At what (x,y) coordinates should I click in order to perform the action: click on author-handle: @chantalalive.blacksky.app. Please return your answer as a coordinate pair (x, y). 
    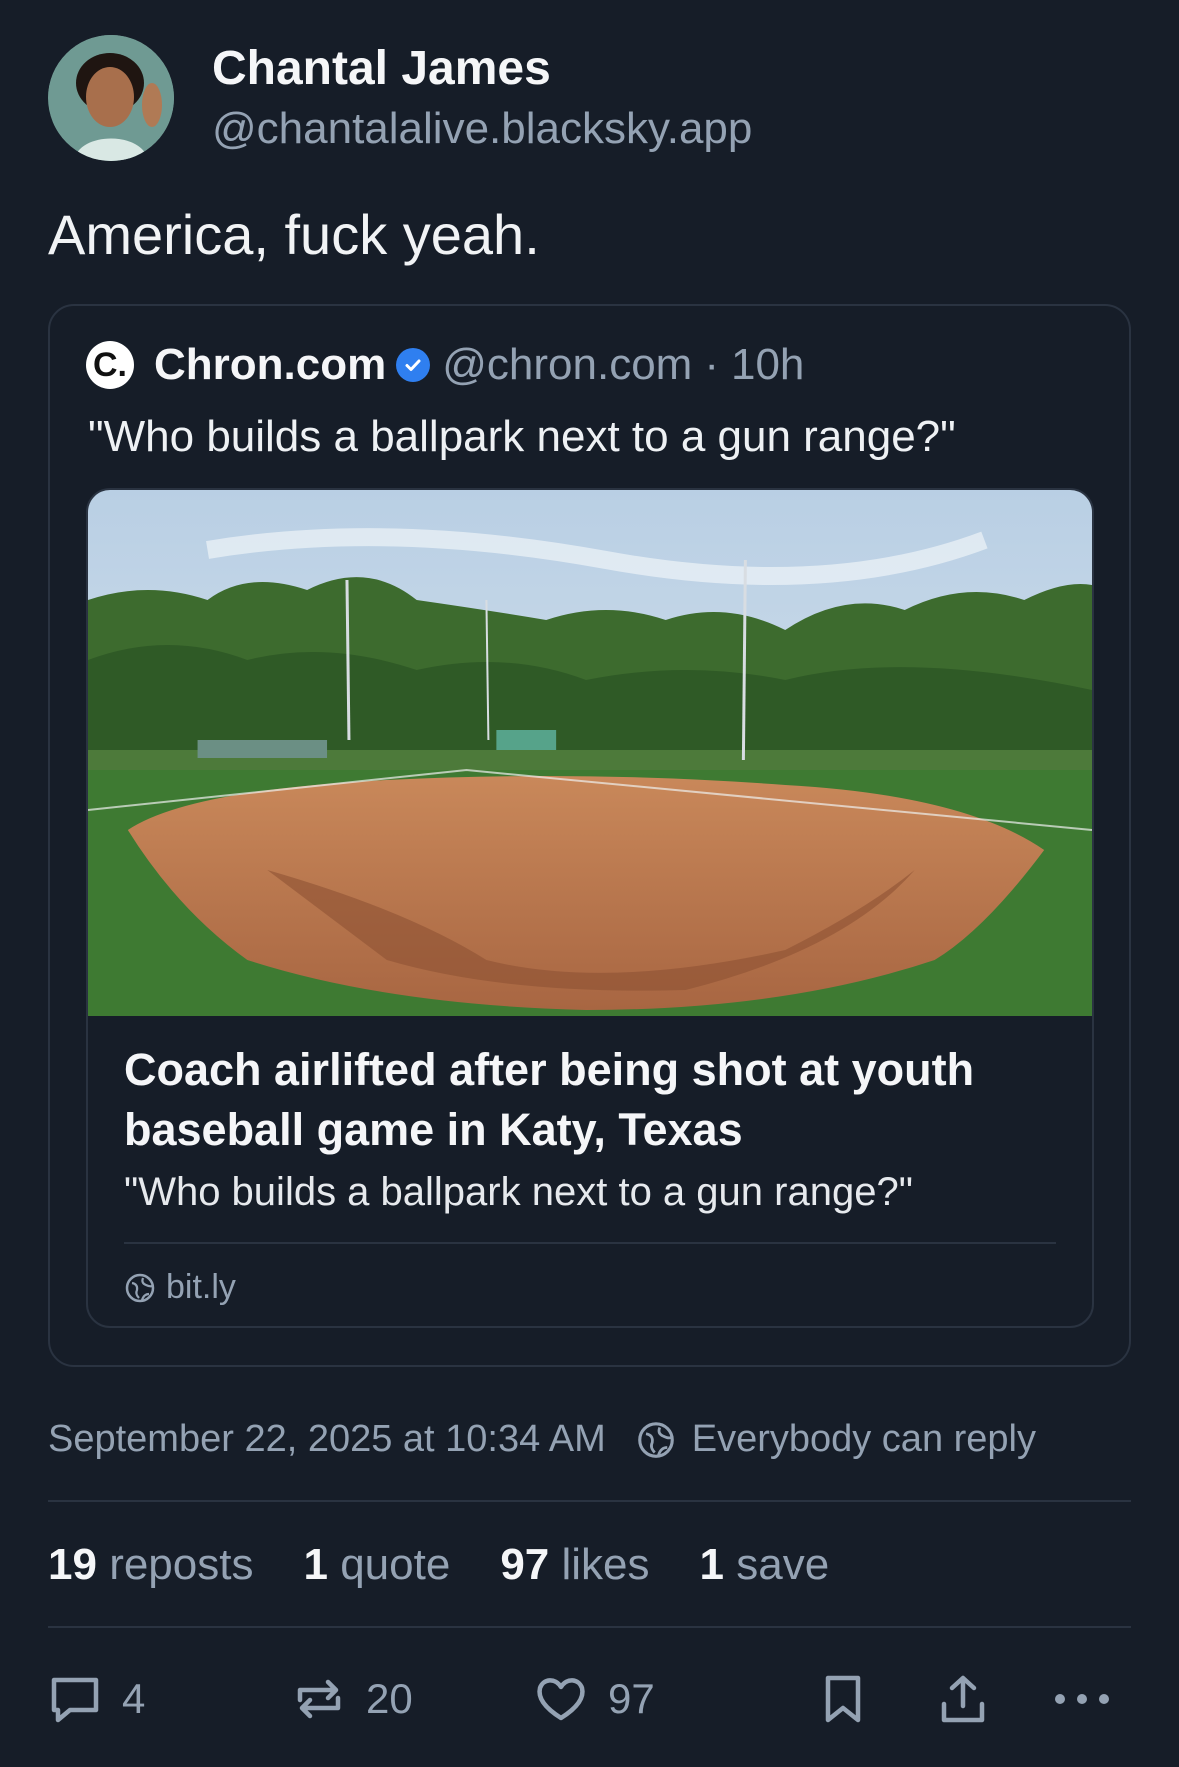
    Looking at the image, I should click on (482, 128).